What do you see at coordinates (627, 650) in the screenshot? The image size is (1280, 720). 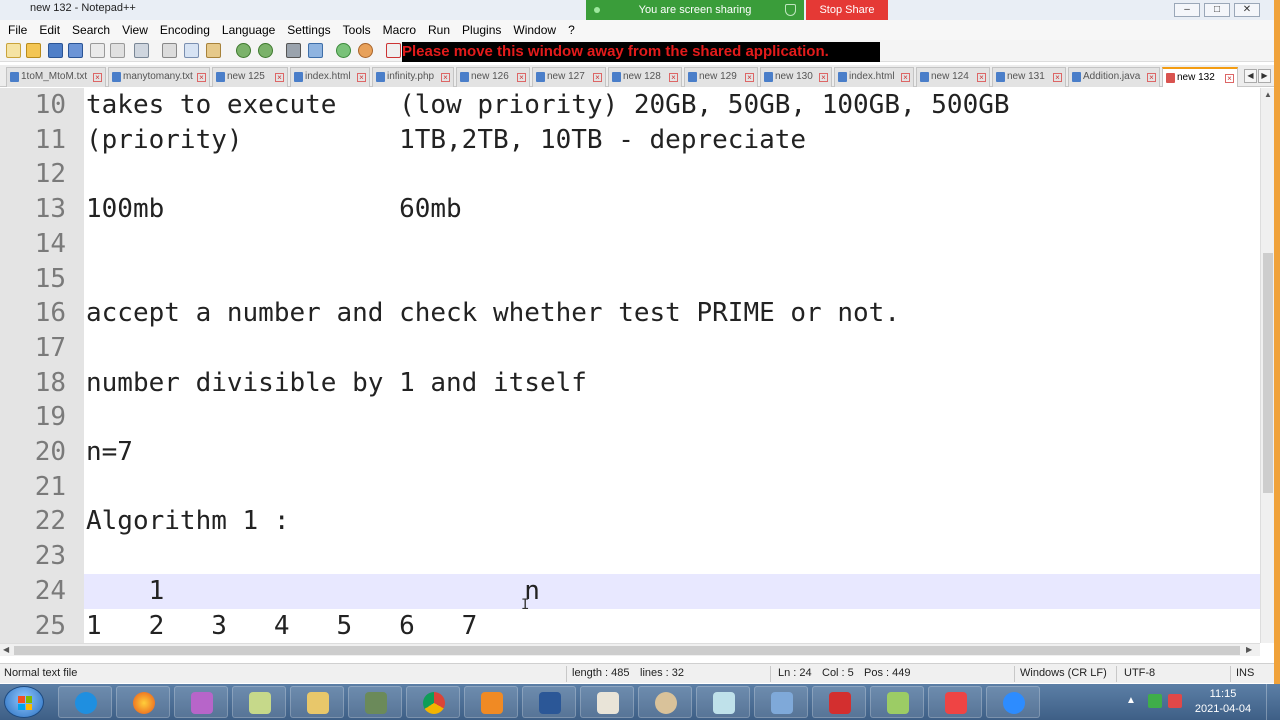 I see `horizontal-scroll-thumb` at bounding box center [627, 650].